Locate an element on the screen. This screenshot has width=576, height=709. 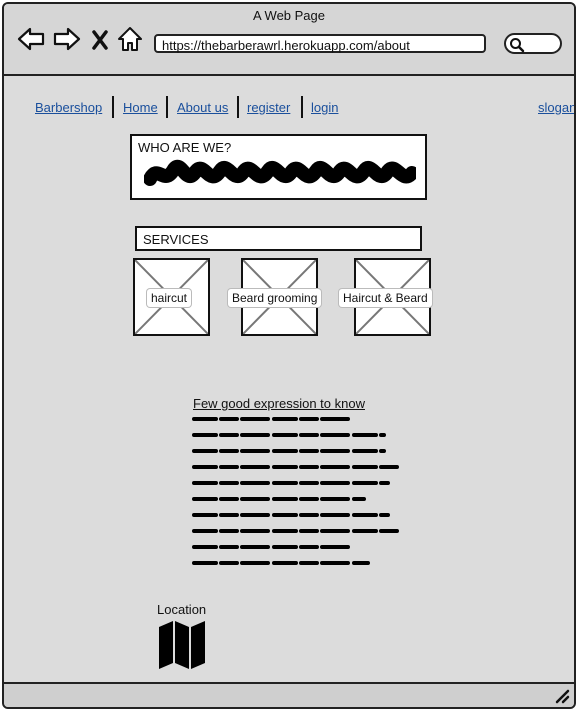
search-icon is located at coordinates (517, 45).